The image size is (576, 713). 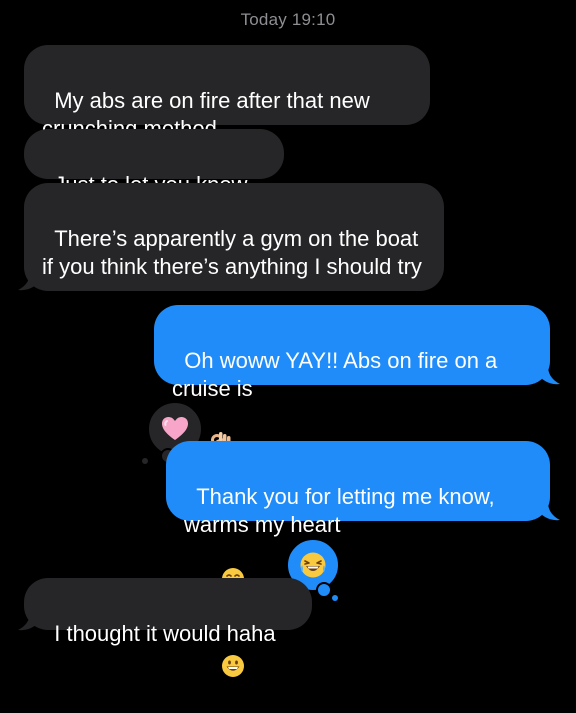 What do you see at coordinates (313, 565) in the screenshot?
I see `laughing-face-icon` at bounding box center [313, 565].